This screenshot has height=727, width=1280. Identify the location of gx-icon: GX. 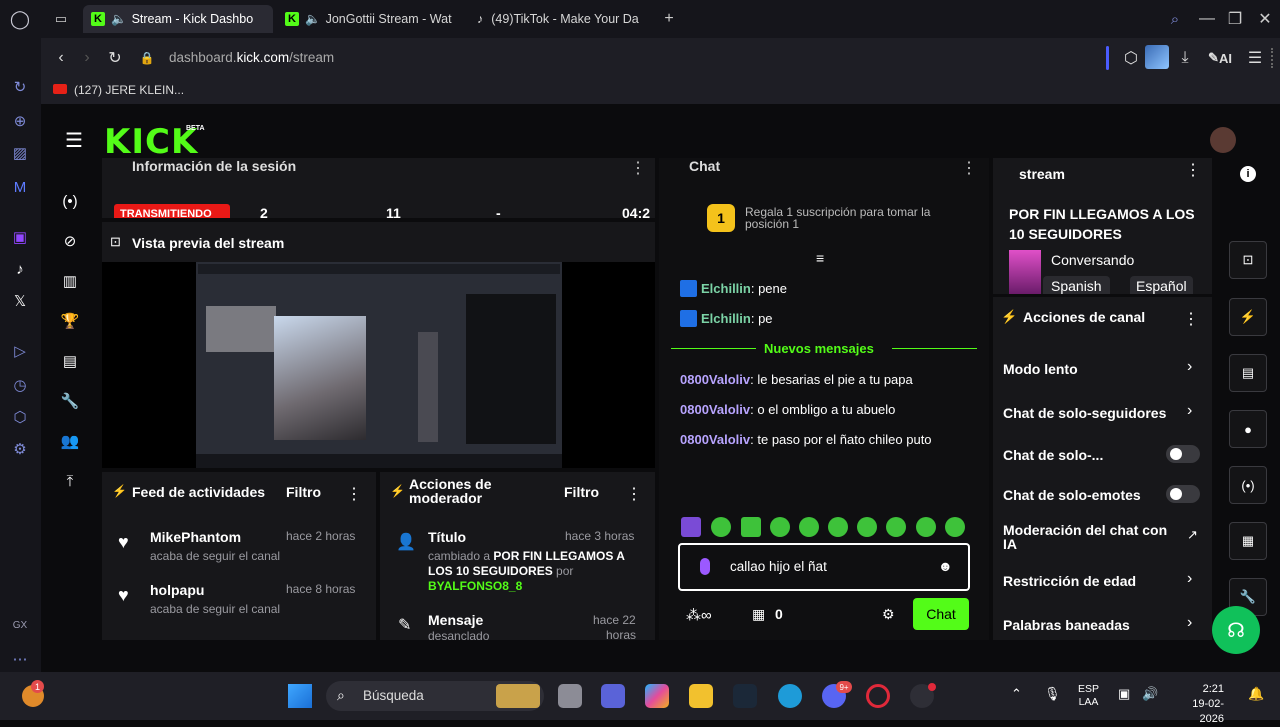
(20, 625).